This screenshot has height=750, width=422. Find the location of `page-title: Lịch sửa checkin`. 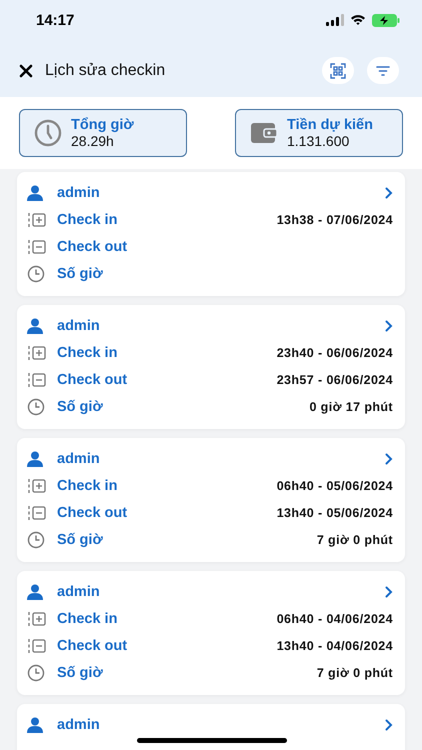

page-title: Lịch sửa checkin is located at coordinates (105, 71).